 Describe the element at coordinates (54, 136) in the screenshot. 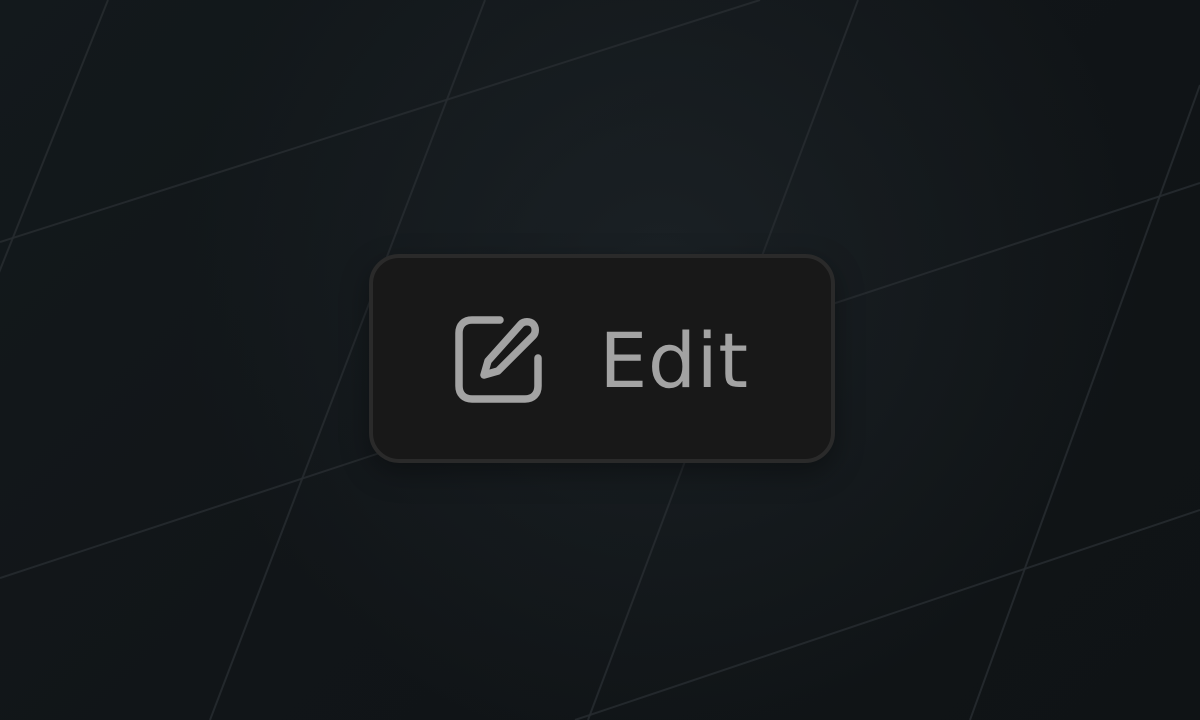

I see `grid-line` at that location.